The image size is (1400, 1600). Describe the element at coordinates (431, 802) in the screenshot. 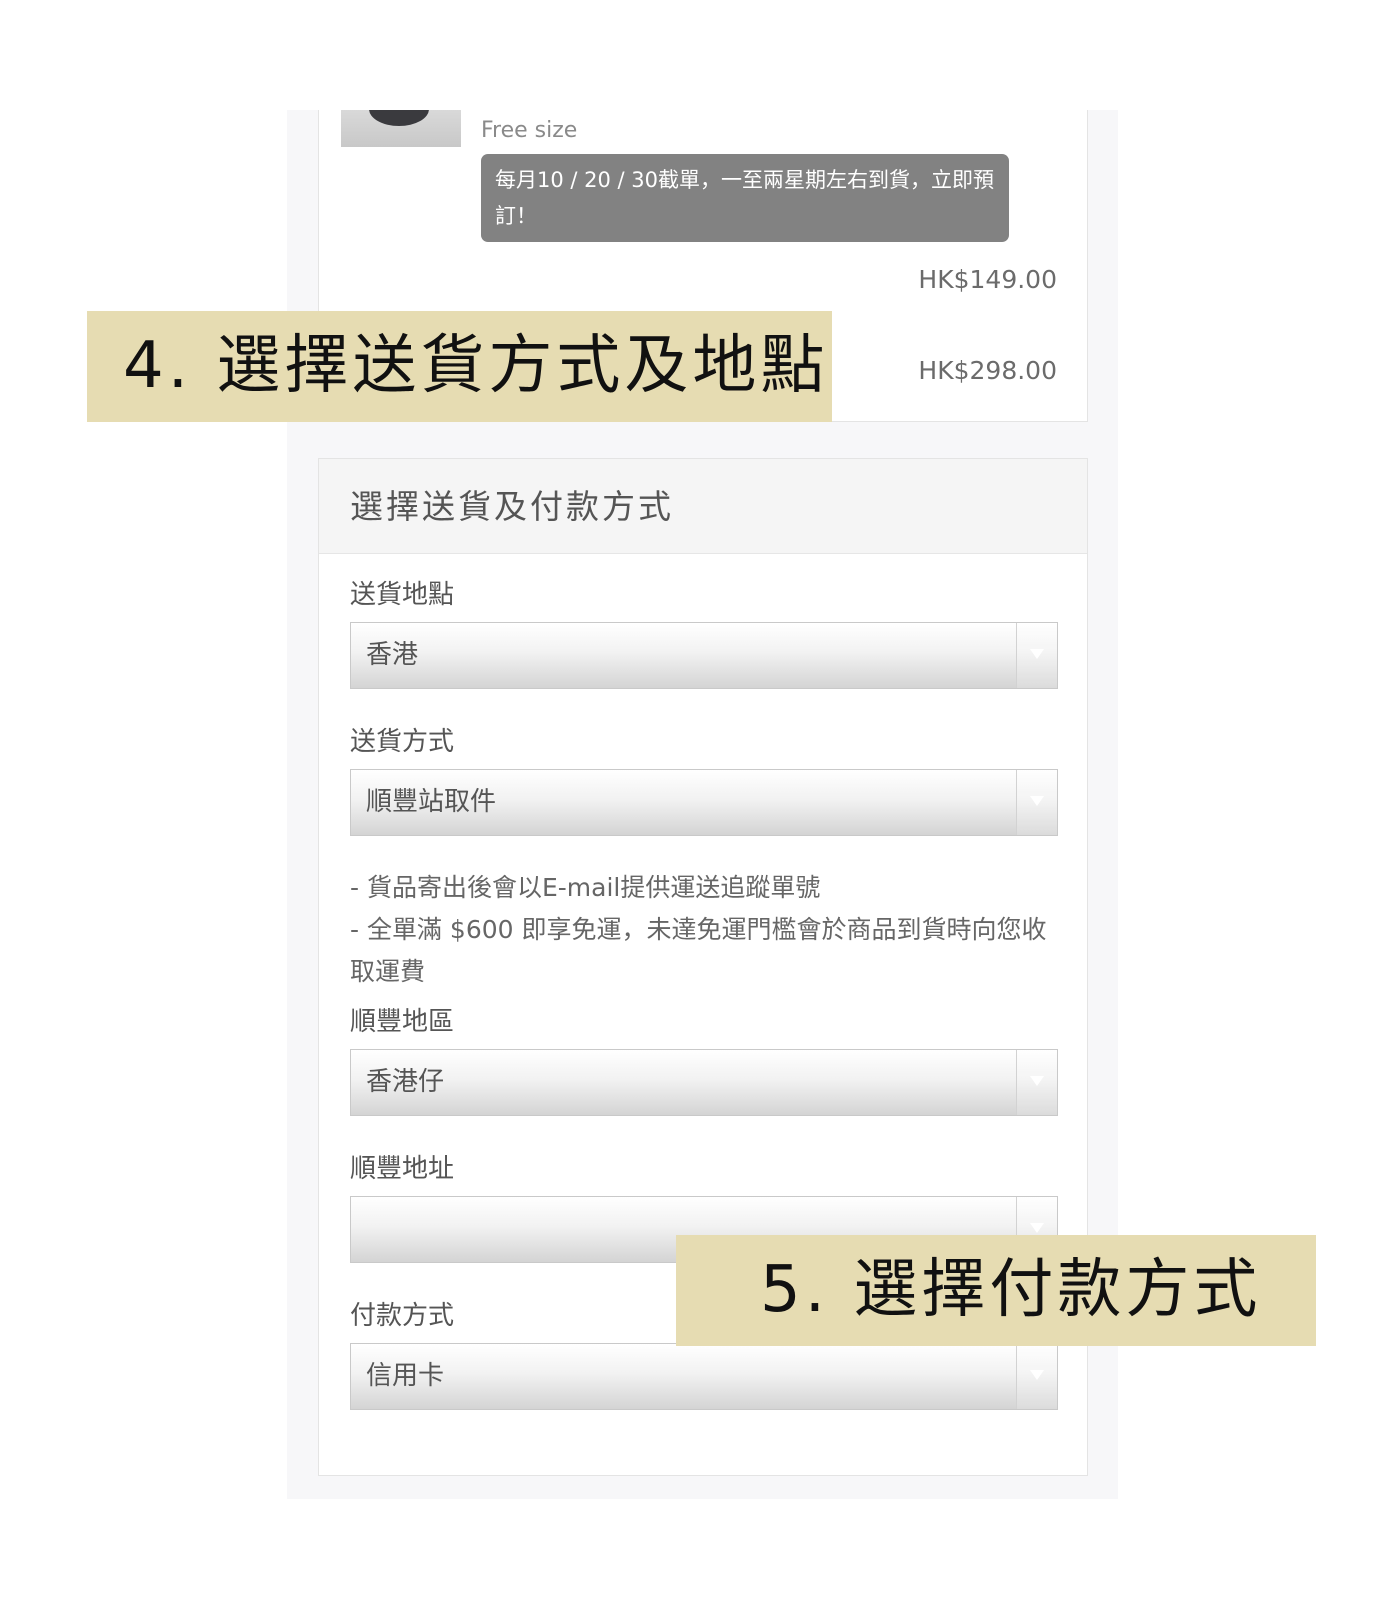

I see `delivery-method-value: 順豐站取件` at that location.